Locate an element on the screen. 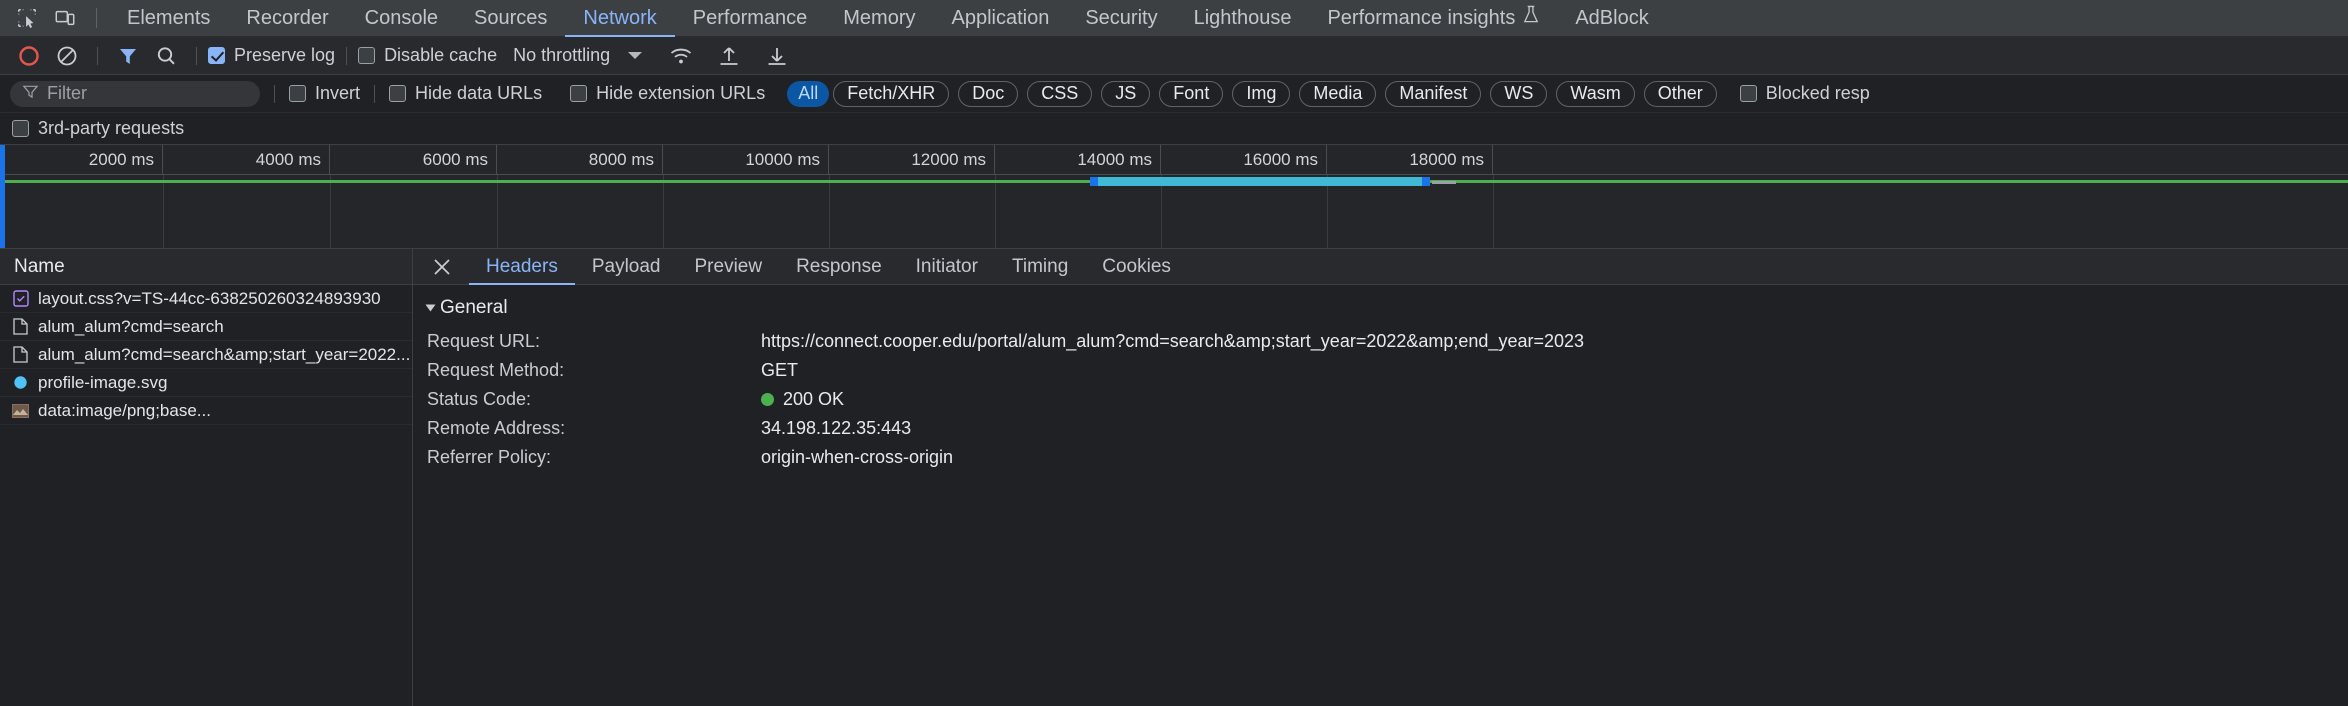 The height and width of the screenshot is (706, 2348). chip-label: Manifest is located at coordinates (1433, 93).